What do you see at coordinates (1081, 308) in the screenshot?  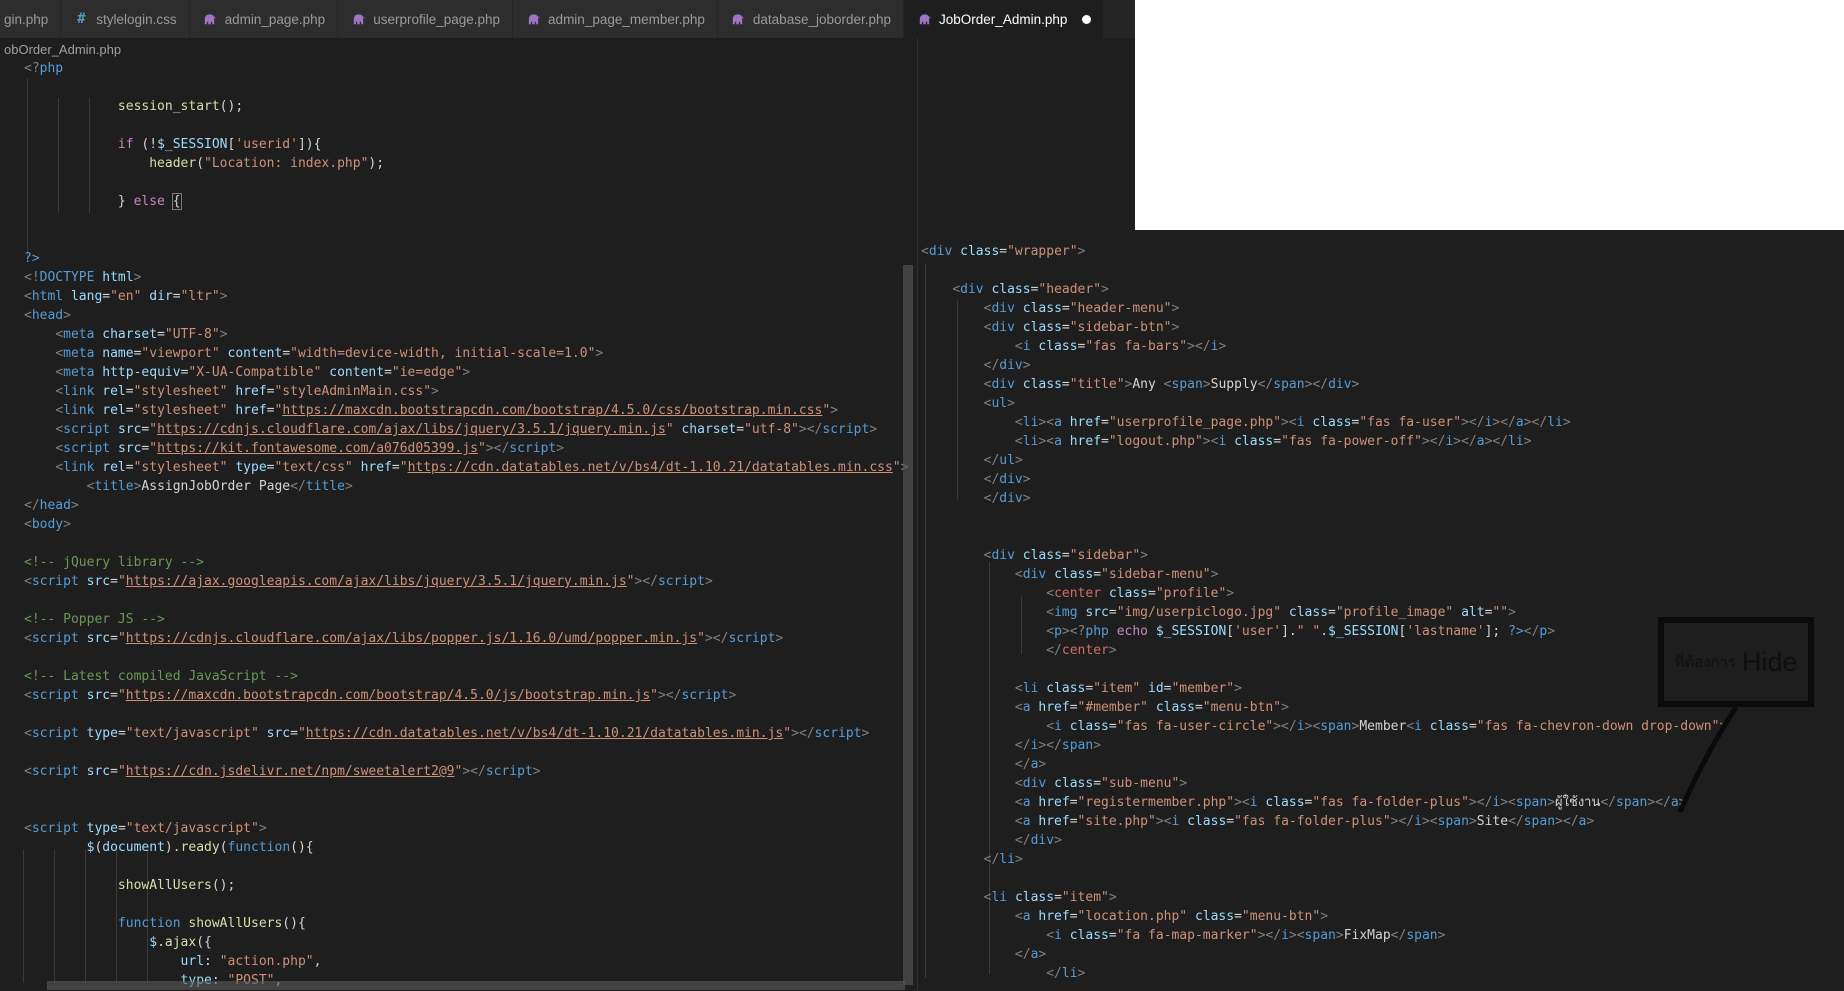 I see `code-line: <div class="header-menu">` at bounding box center [1081, 308].